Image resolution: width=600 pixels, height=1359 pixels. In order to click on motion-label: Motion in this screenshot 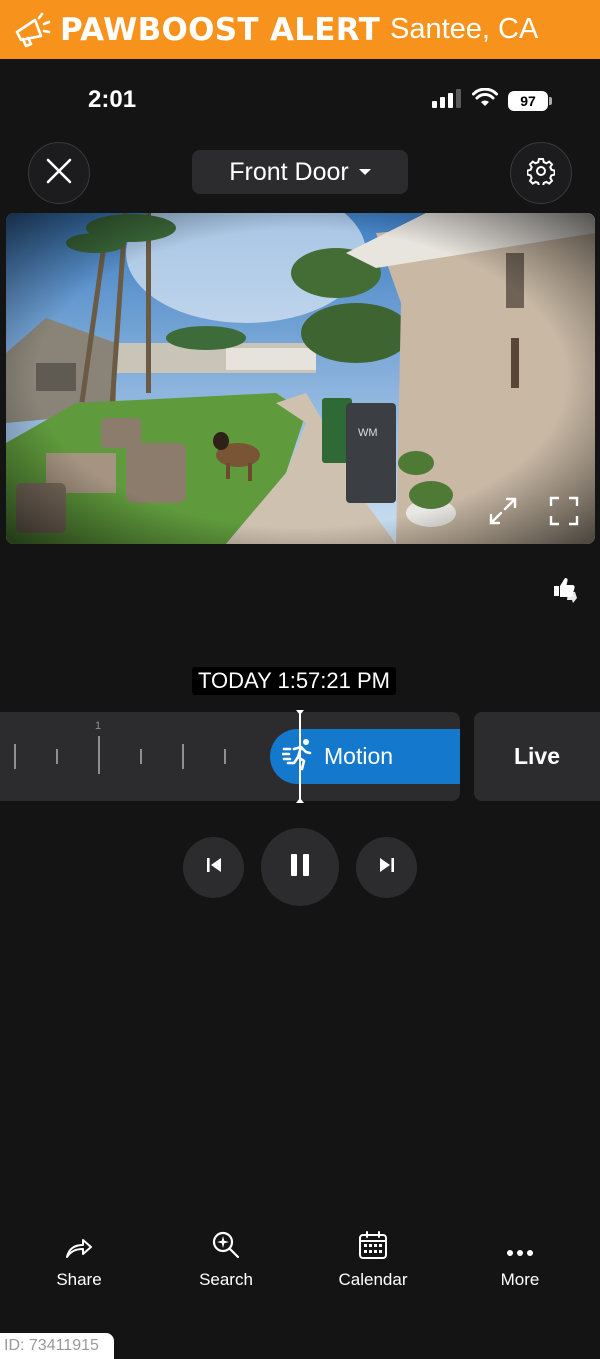, I will do `click(359, 756)`.